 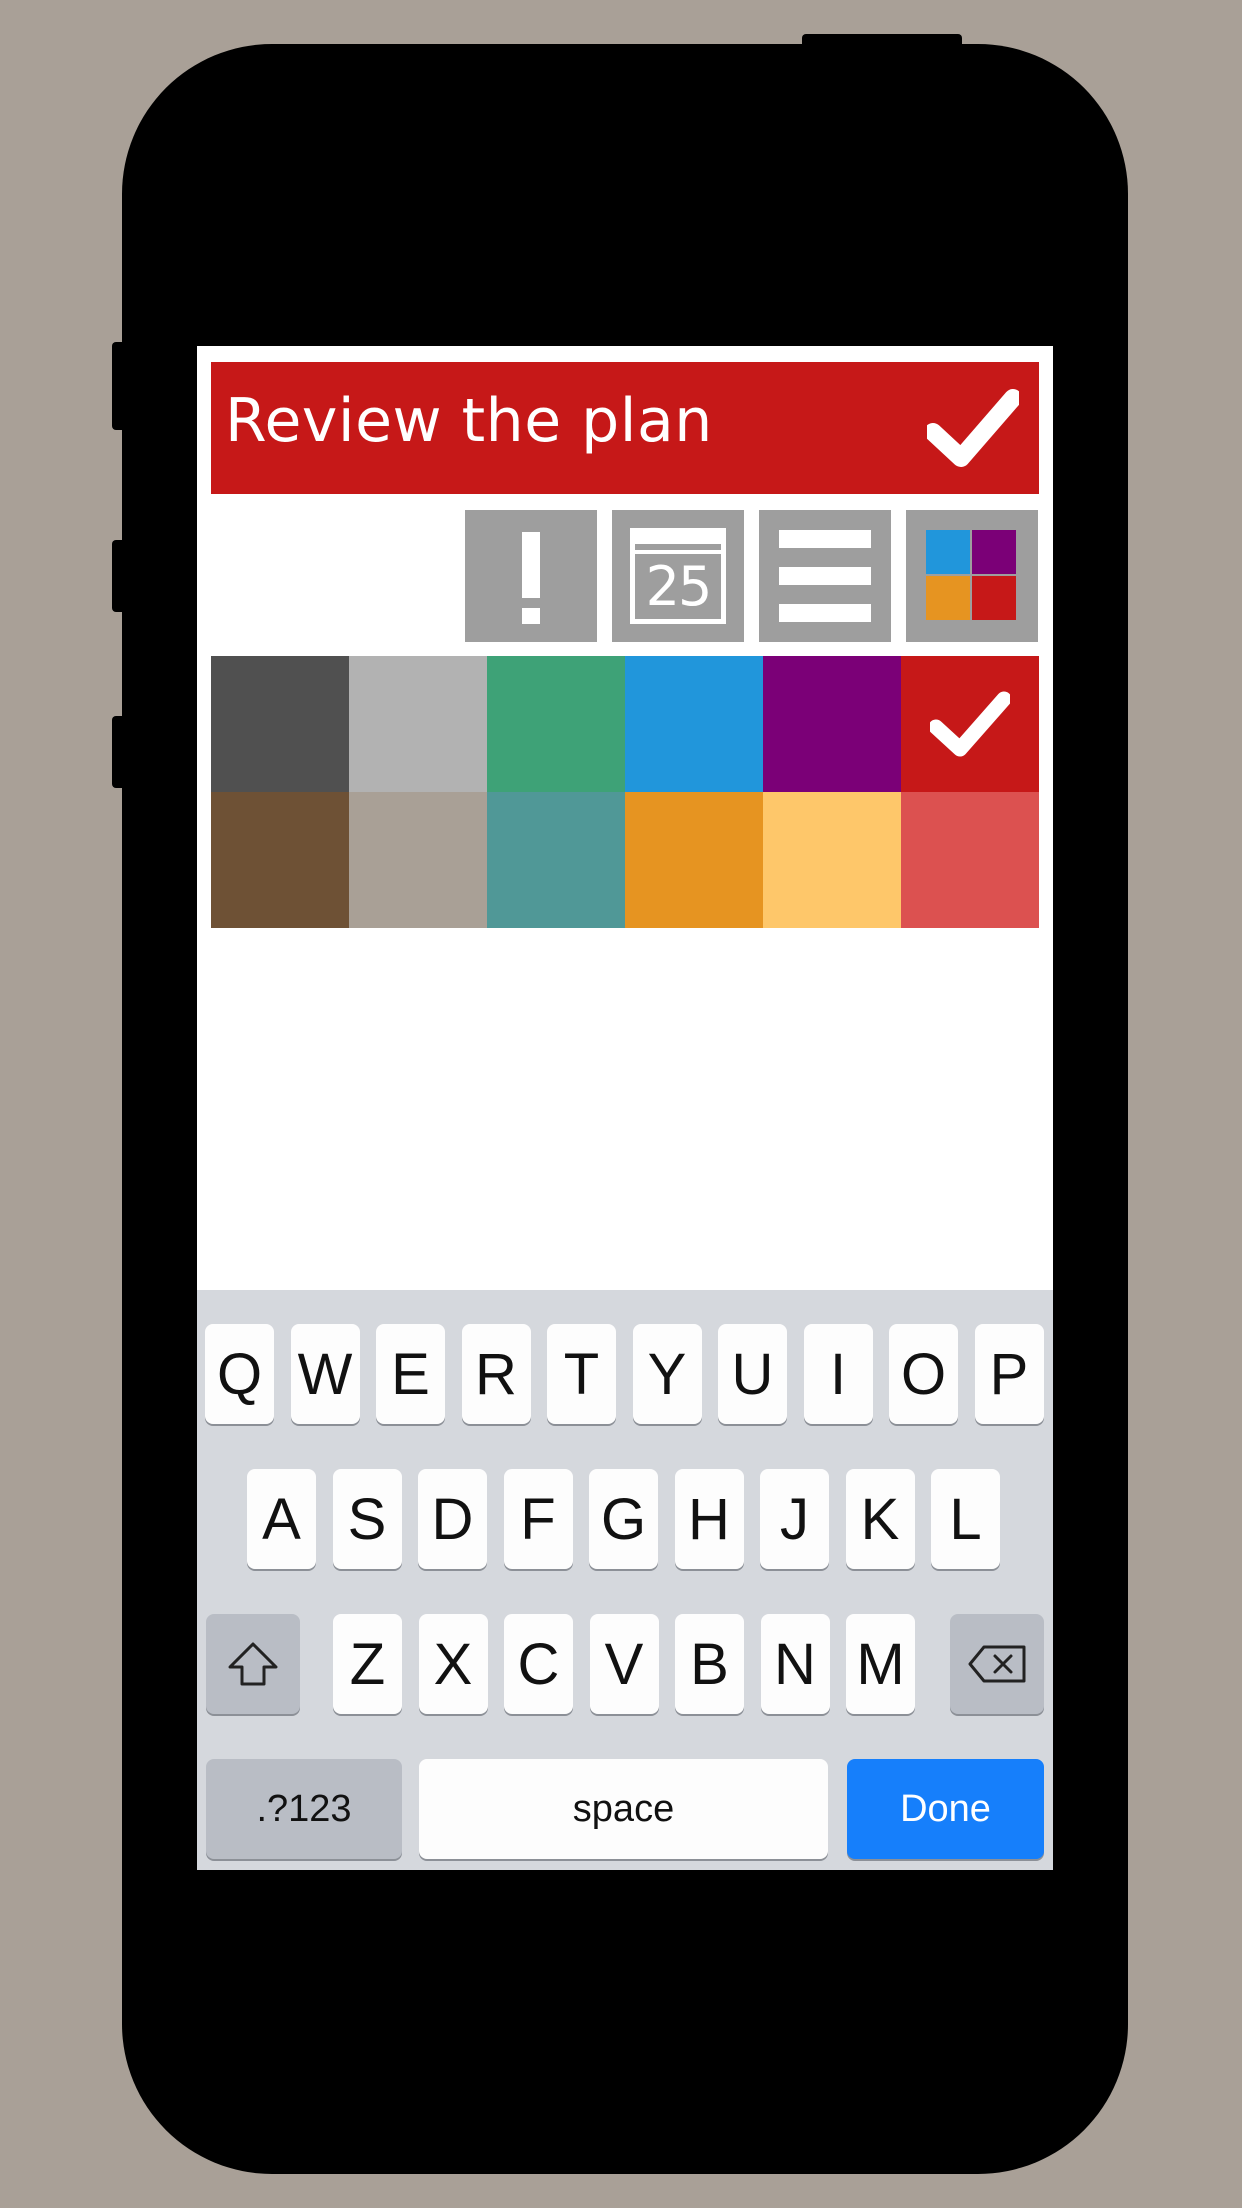 I want to click on delete-icon, so click(x=997, y=1664).